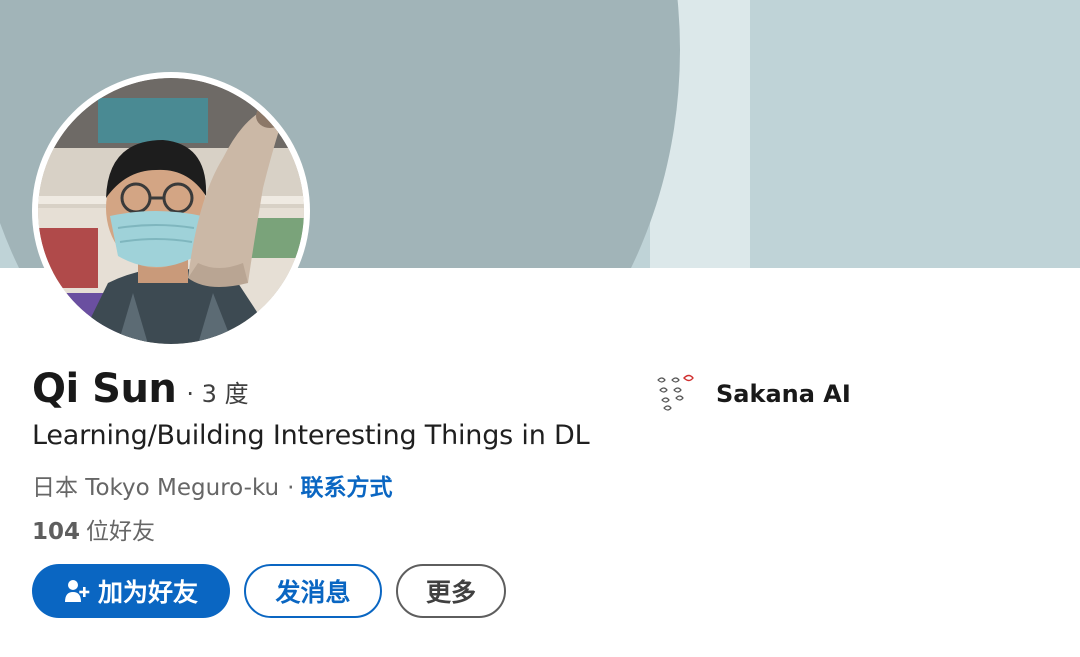 This screenshot has height=657, width=1080. I want to click on connect-button: 加为好友, so click(131, 591).